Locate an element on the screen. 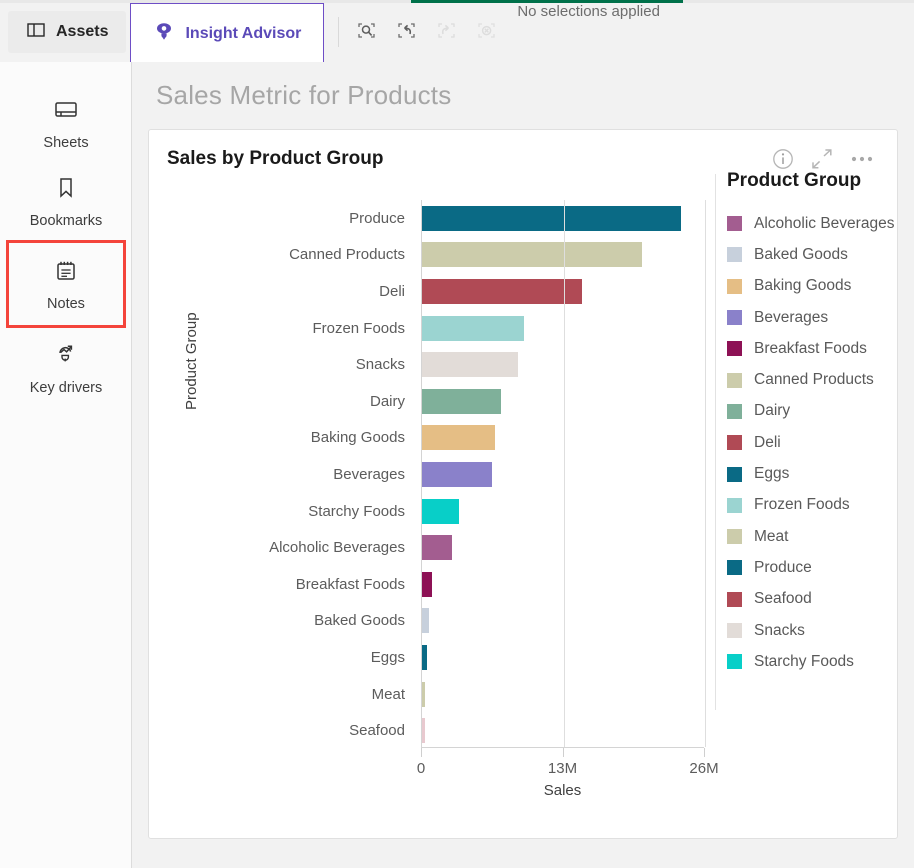 The width and height of the screenshot is (914, 868). legend-item: Breakfast Foods is located at coordinates (804, 348).